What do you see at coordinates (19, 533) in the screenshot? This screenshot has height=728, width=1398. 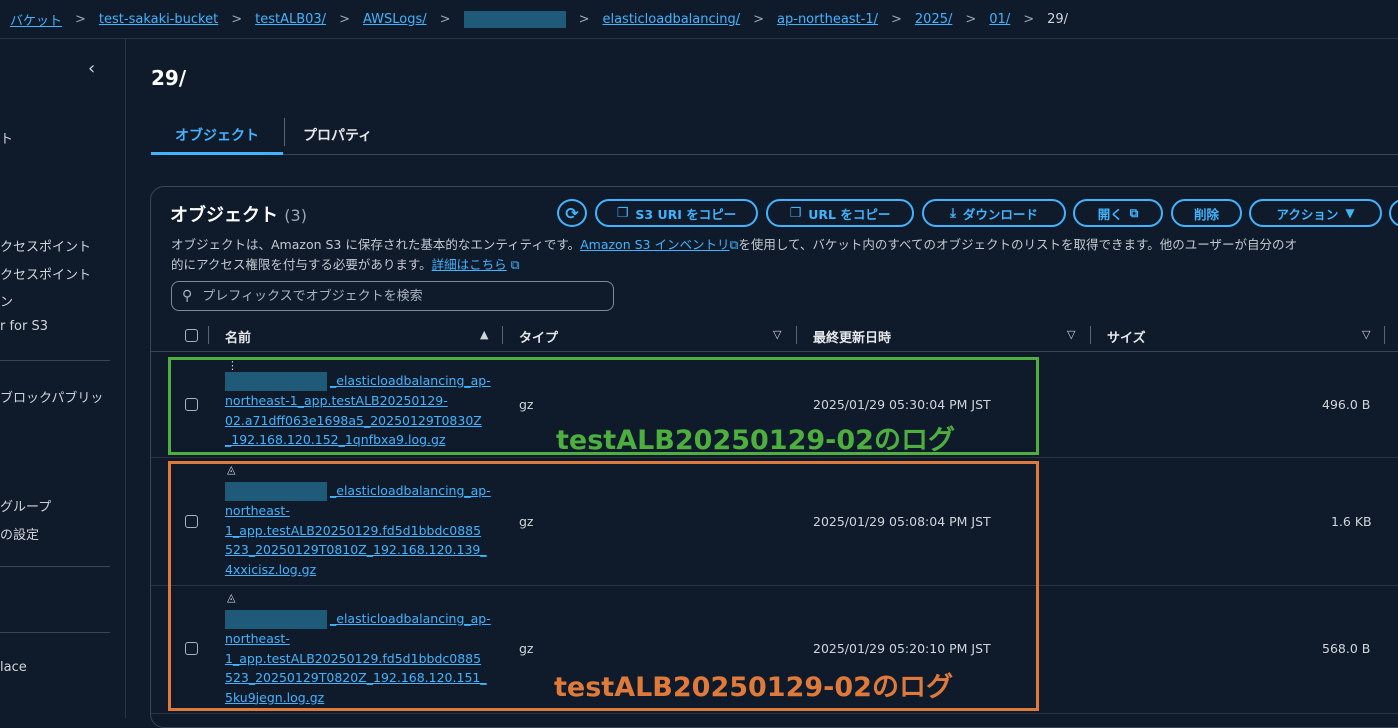 I see `sidebar-item: の設定` at bounding box center [19, 533].